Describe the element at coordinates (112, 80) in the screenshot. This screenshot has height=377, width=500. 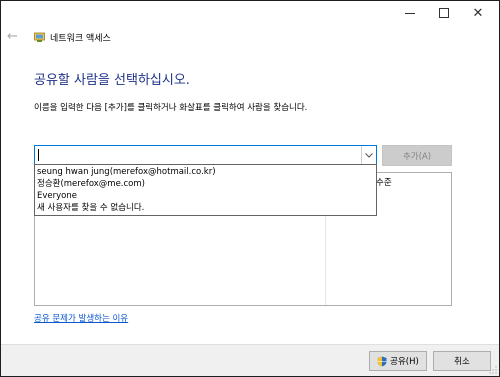
I see `page-heading: 공유할 사람을 선택하십시오.` at that location.